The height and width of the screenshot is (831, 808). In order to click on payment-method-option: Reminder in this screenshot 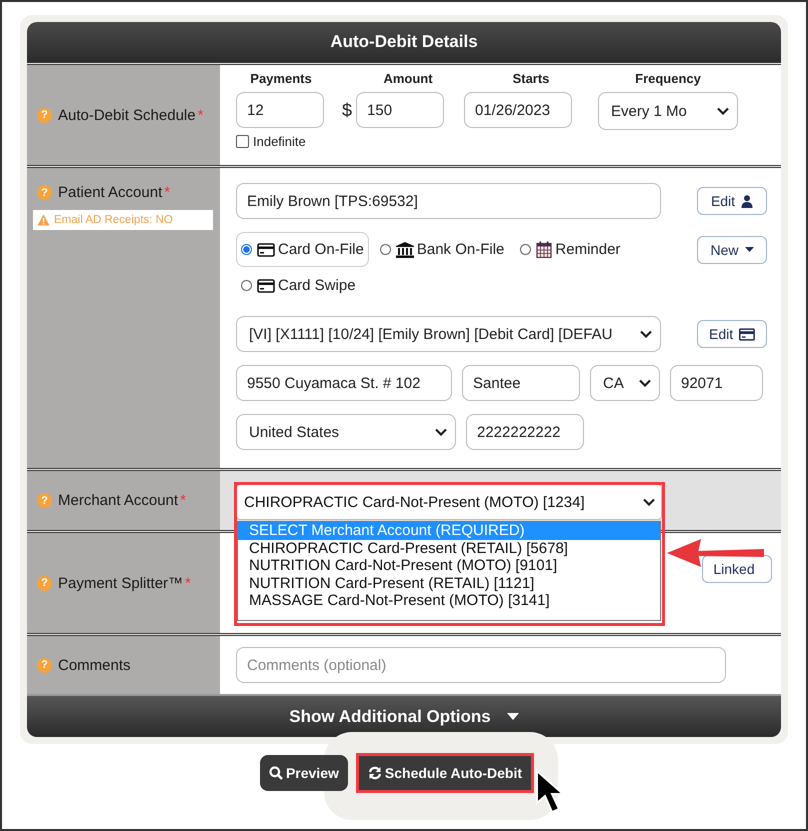, I will do `click(570, 249)`.